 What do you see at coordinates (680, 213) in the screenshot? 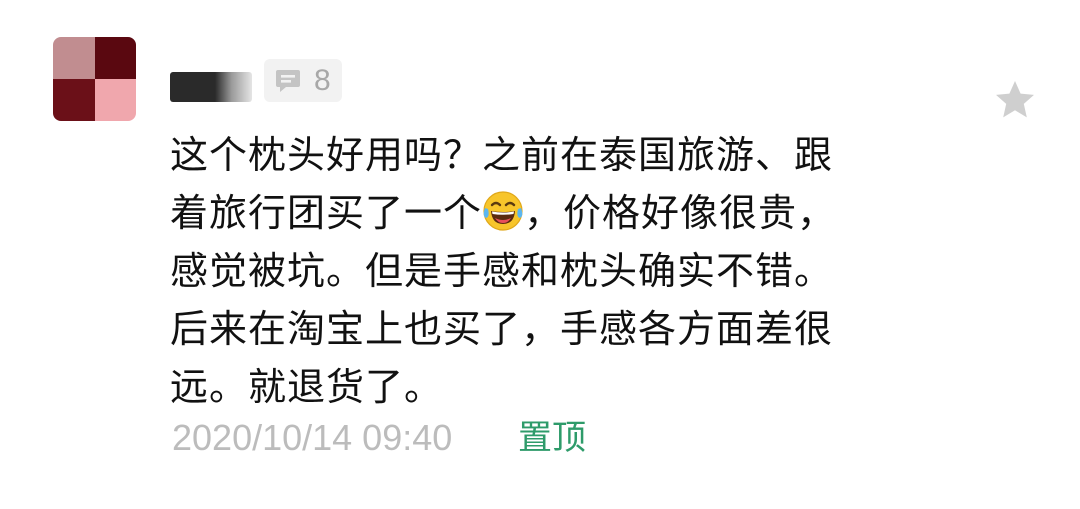
I see `comment-line: ，价格好像很贵，` at bounding box center [680, 213].